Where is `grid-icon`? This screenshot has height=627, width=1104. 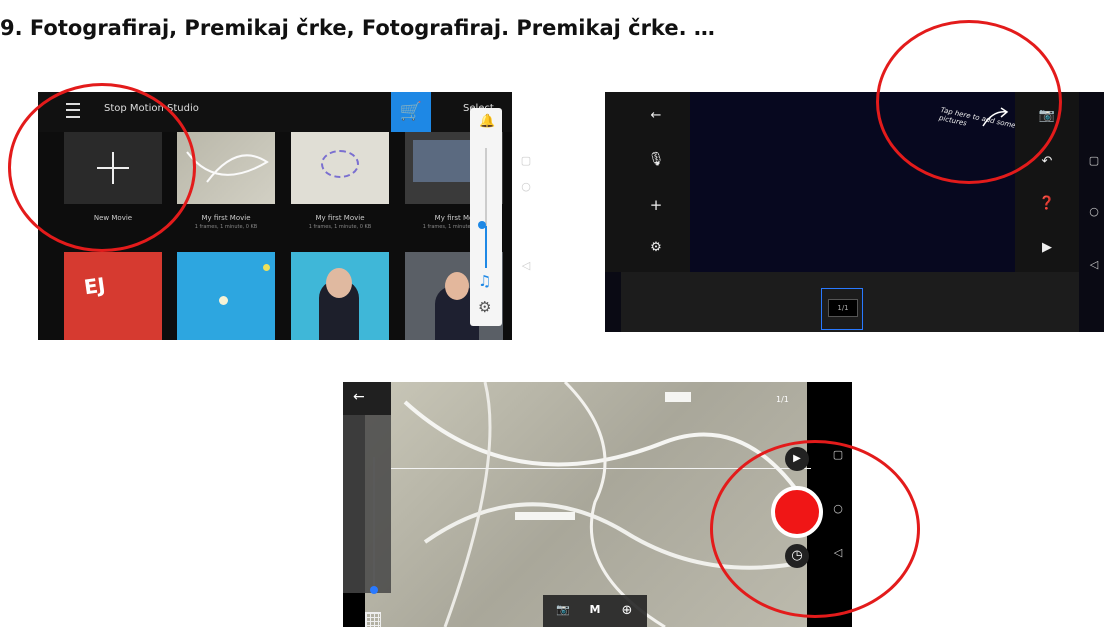
grid-icon is located at coordinates (373, 619).